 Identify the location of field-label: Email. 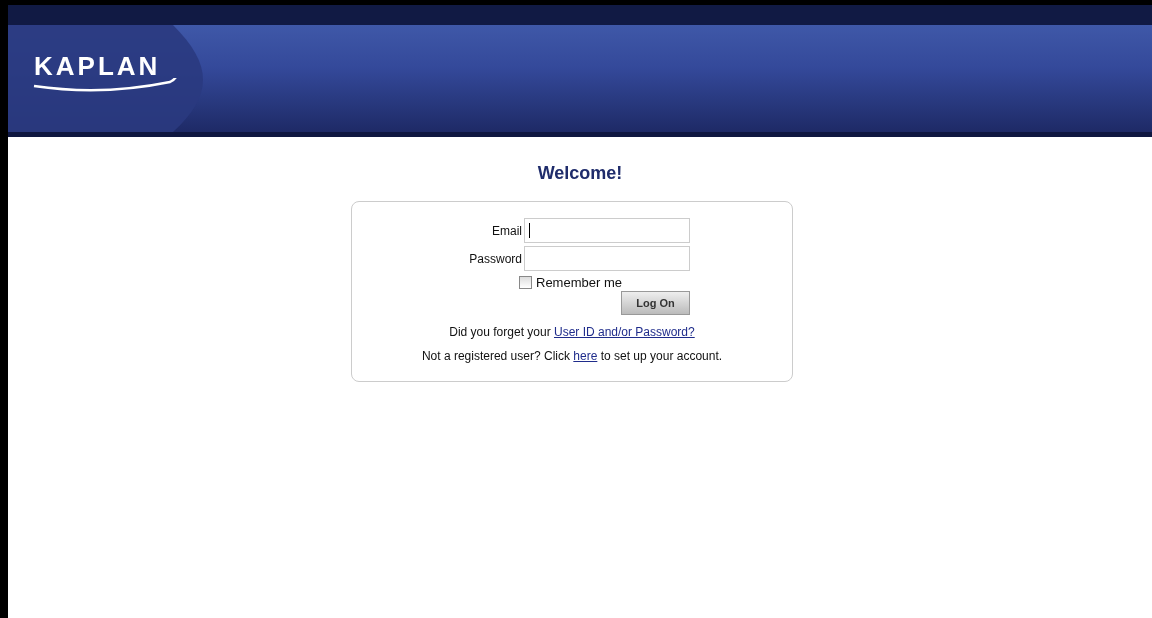
(507, 230).